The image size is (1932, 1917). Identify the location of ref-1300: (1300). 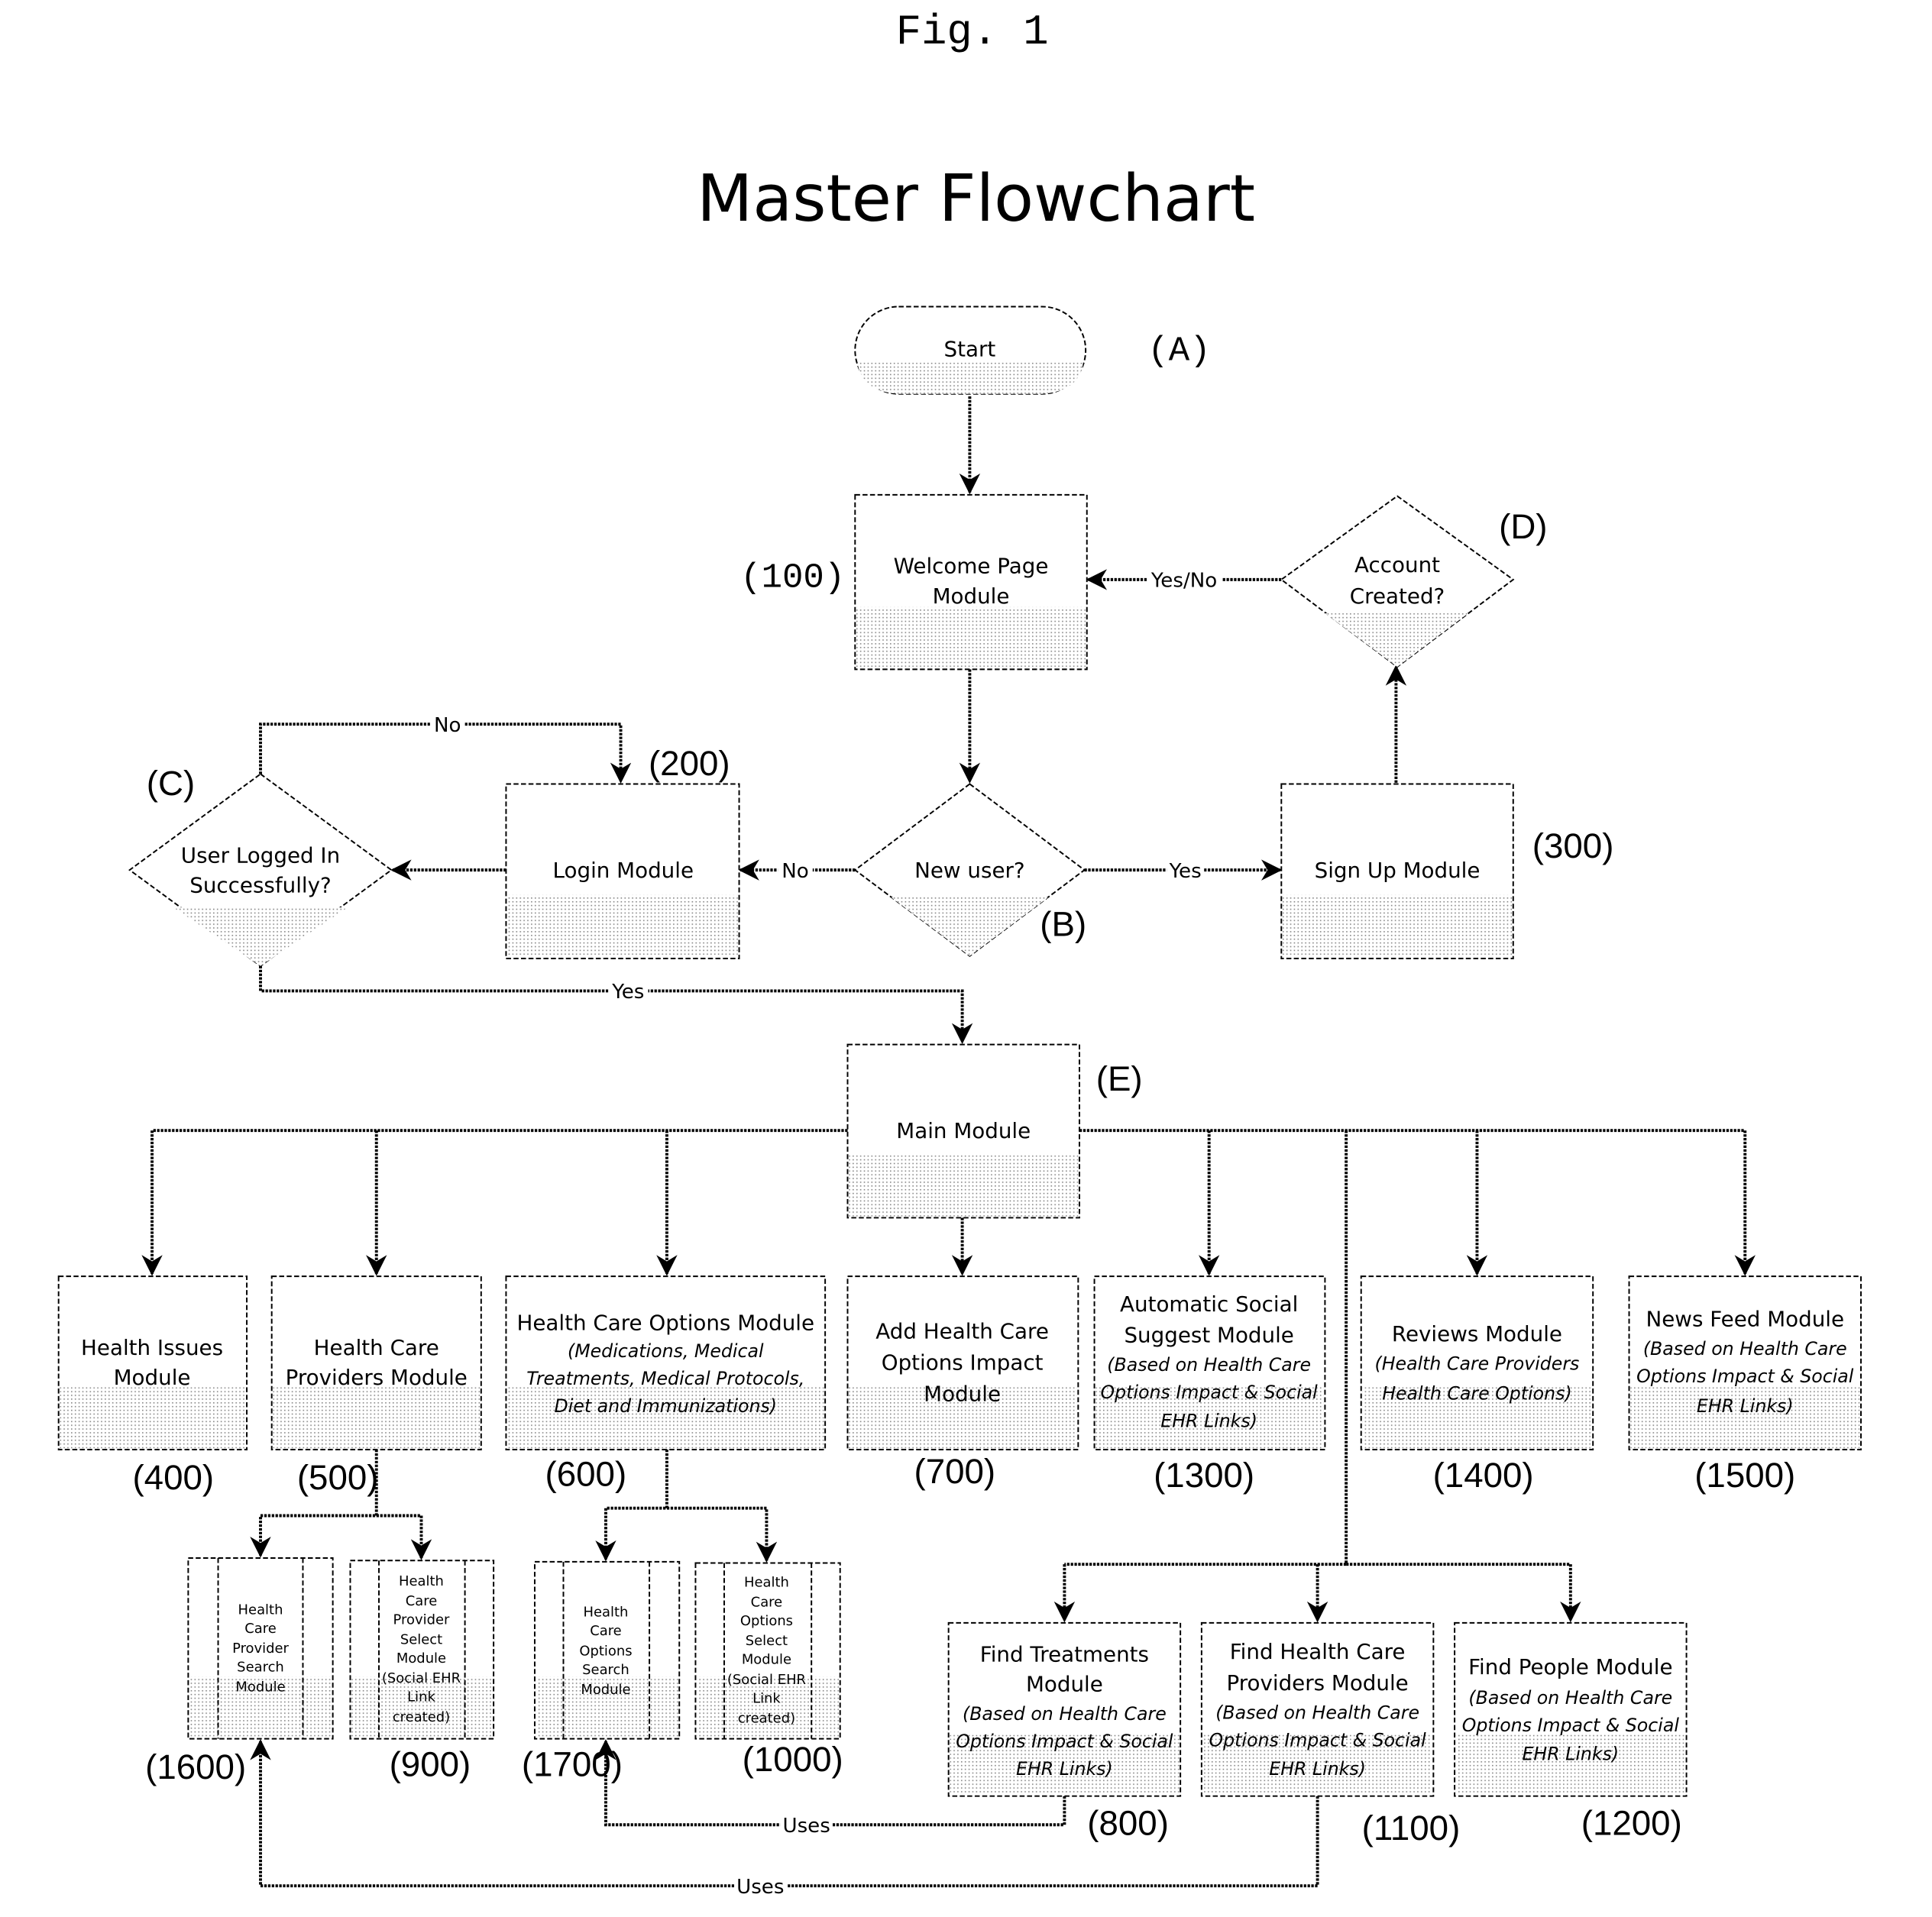
(1204, 1475).